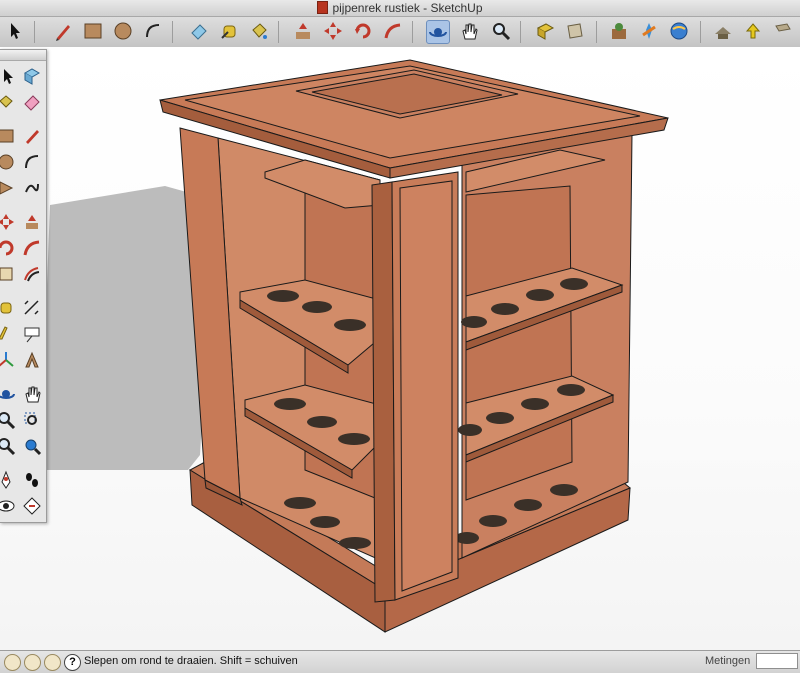 The height and width of the screenshot is (673, 800). What do you see at coordinates (753, 31) in the screenshot?
I see `get-models-icon` at bounding box center [753, 31].